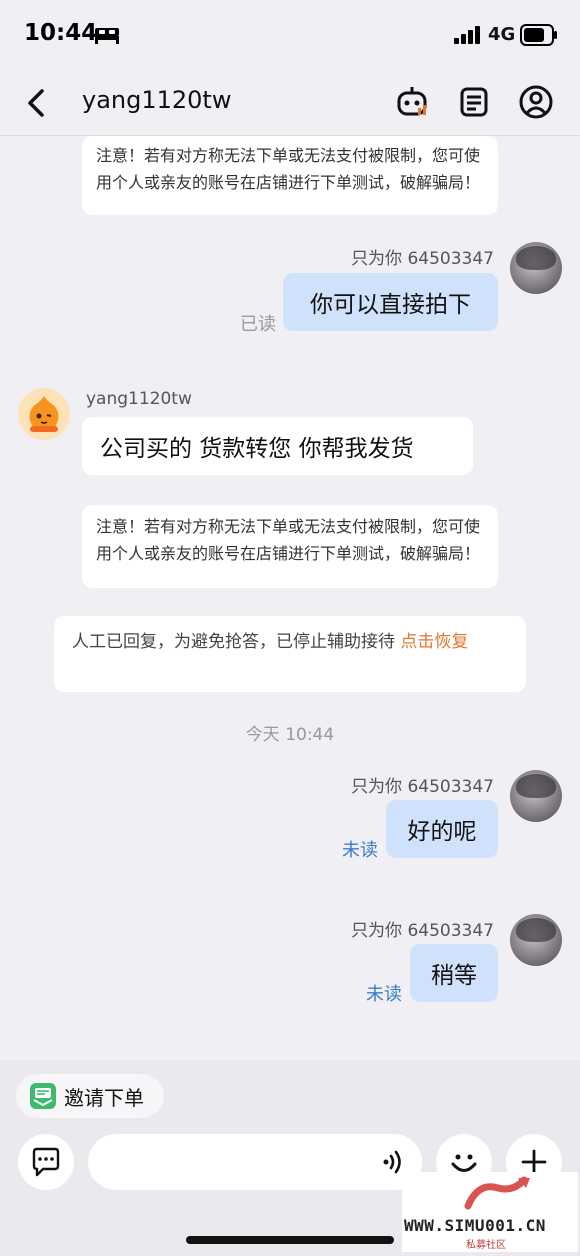  What do you see at coordinates (139, 399) in the screenshot?
I see `sender-name: yang1120tw` at bounding box center [139, 399].